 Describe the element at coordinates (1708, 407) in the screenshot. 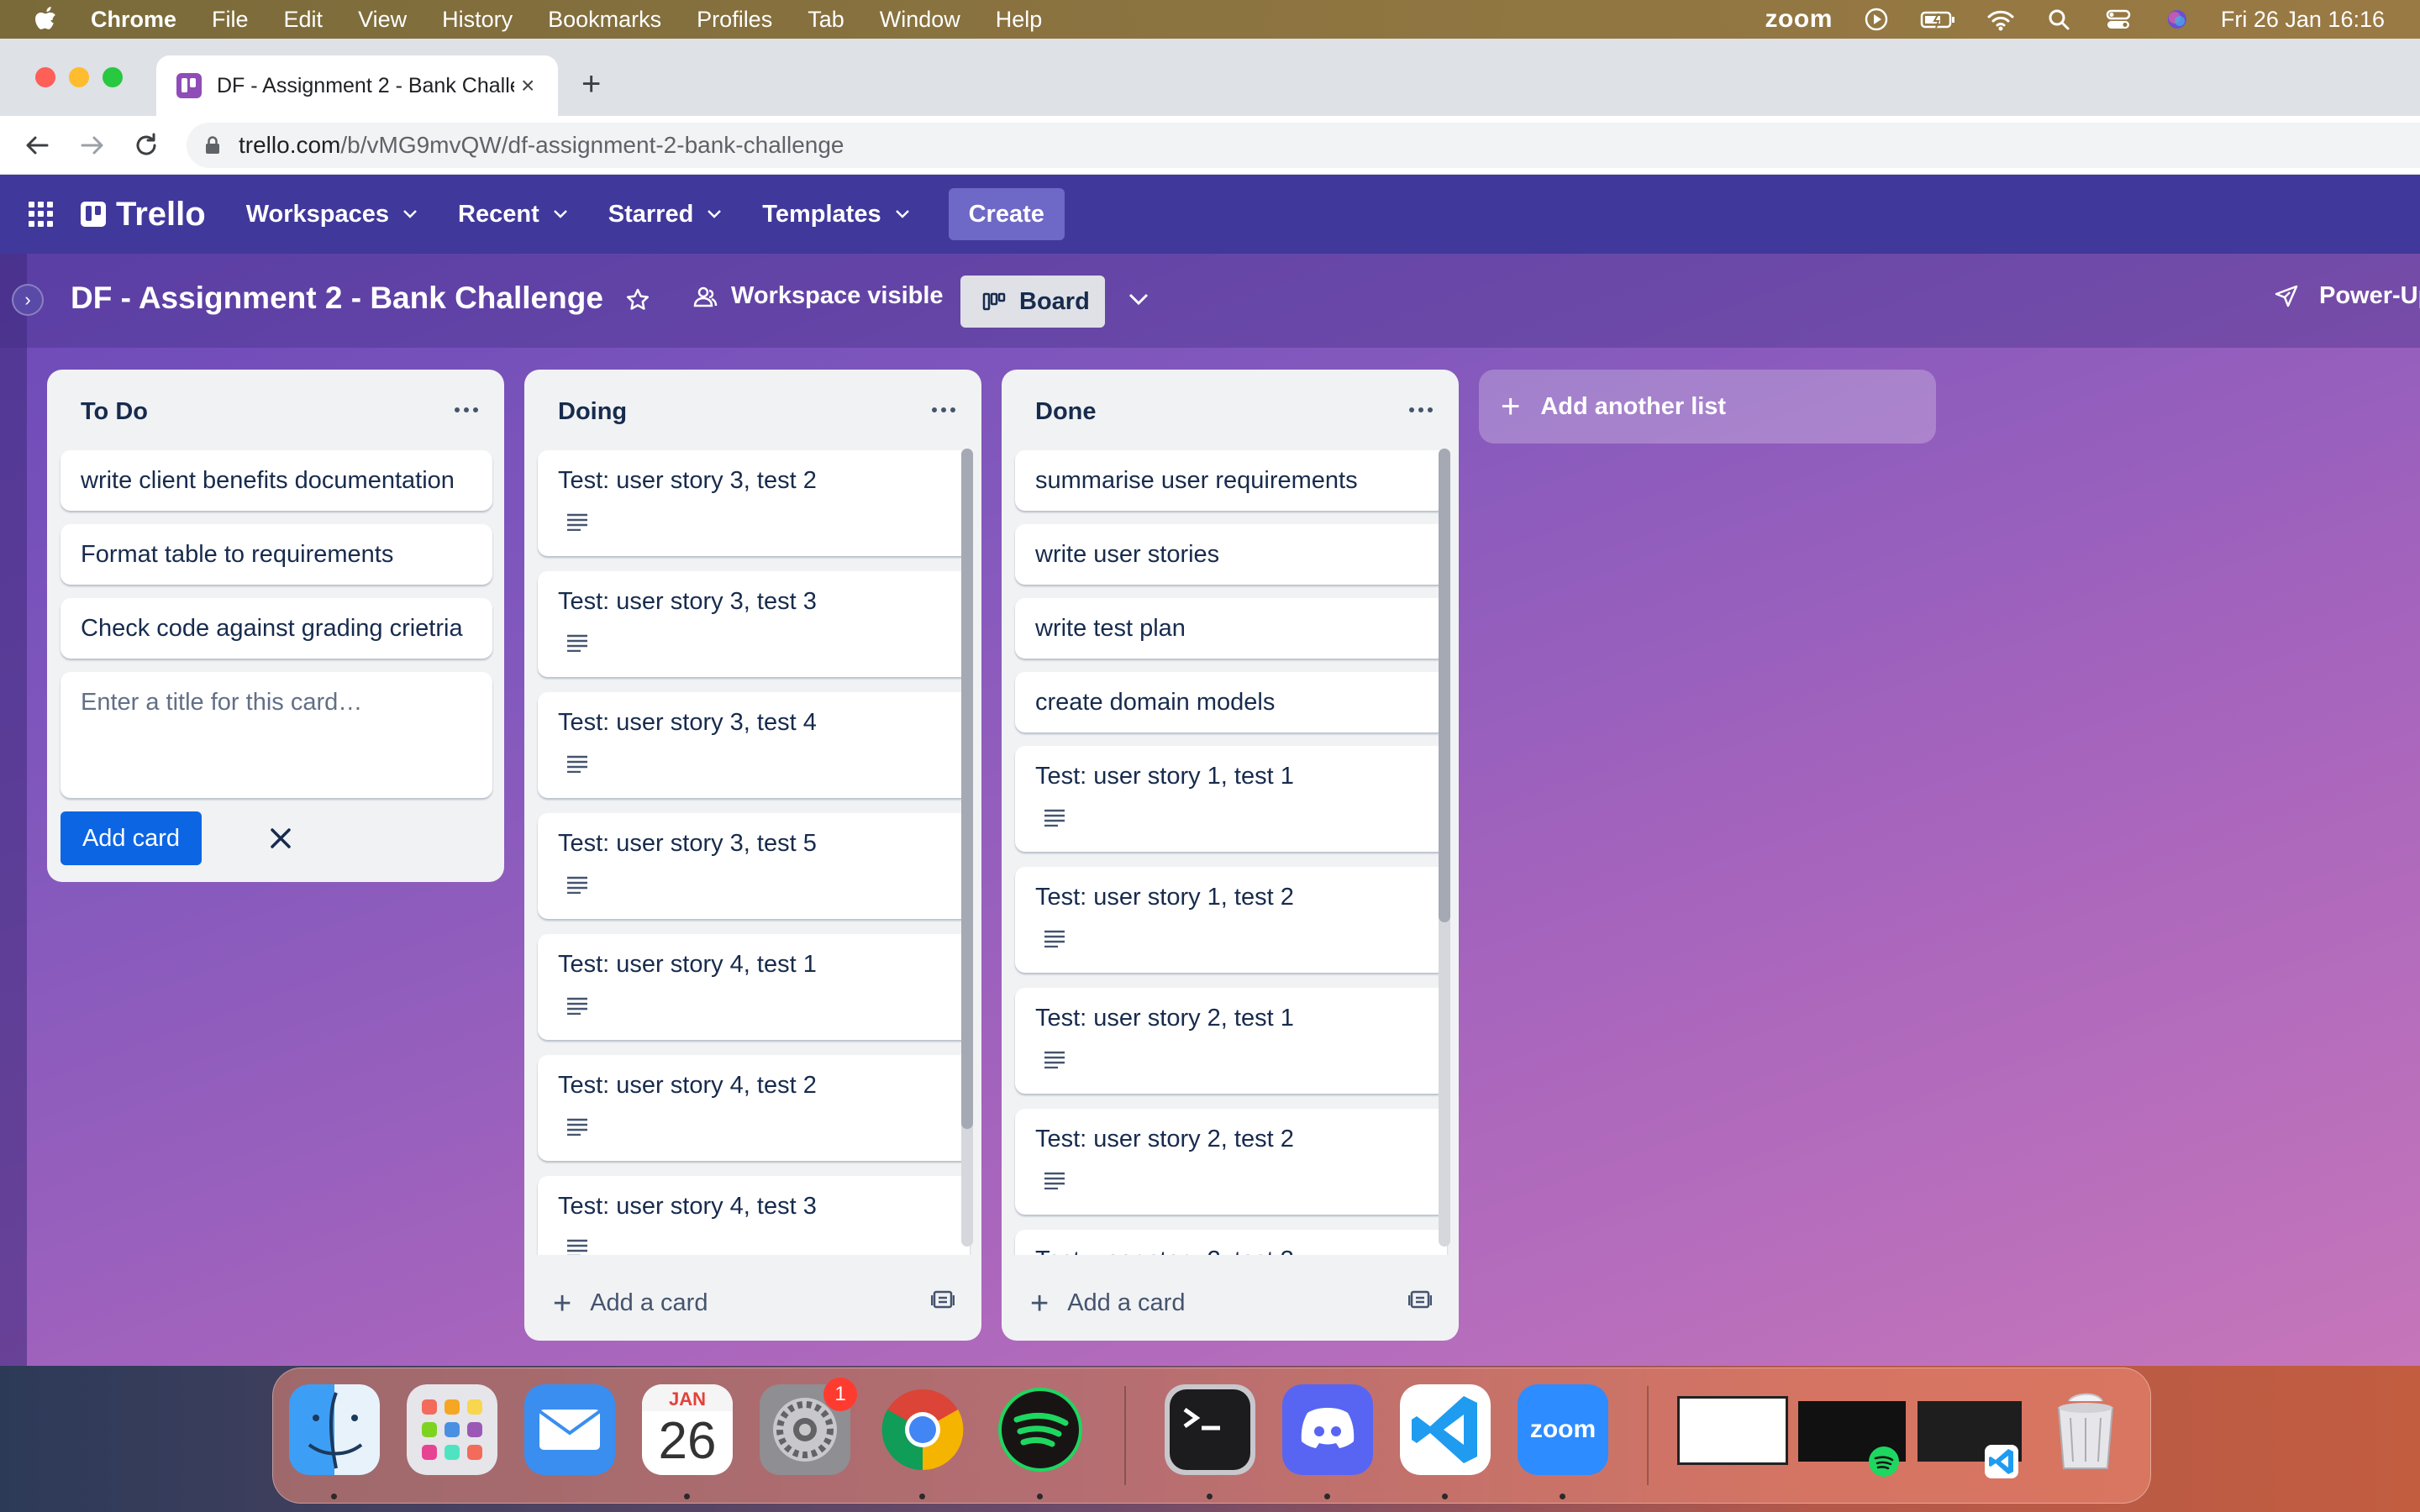

I see `add-another-list-button: + Add another list` at that location.